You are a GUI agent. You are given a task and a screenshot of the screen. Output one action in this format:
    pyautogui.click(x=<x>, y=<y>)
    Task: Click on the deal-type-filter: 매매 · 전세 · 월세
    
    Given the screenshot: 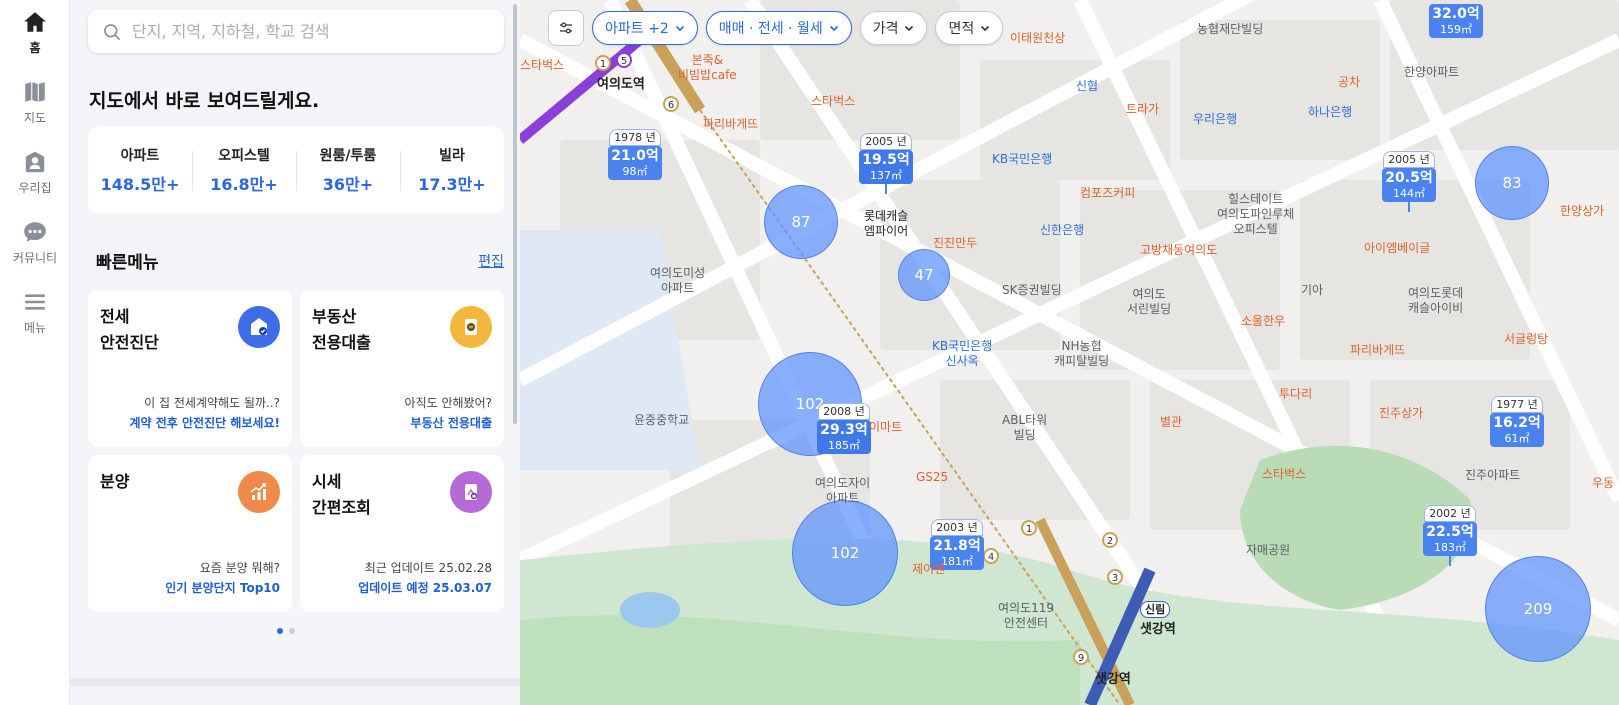 What is the action you would take?
    pyautogui.click(x=778, y=28)
    